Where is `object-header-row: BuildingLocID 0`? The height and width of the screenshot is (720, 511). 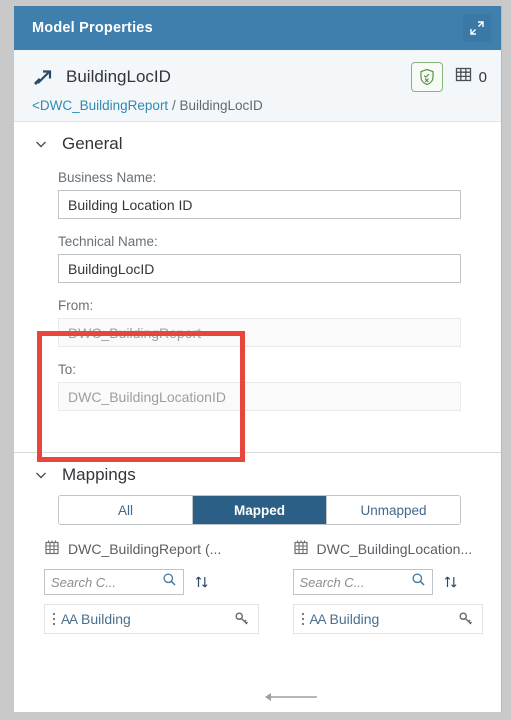
object-header-row: BuildingLocID 0 is located at coordinates (259, 77).